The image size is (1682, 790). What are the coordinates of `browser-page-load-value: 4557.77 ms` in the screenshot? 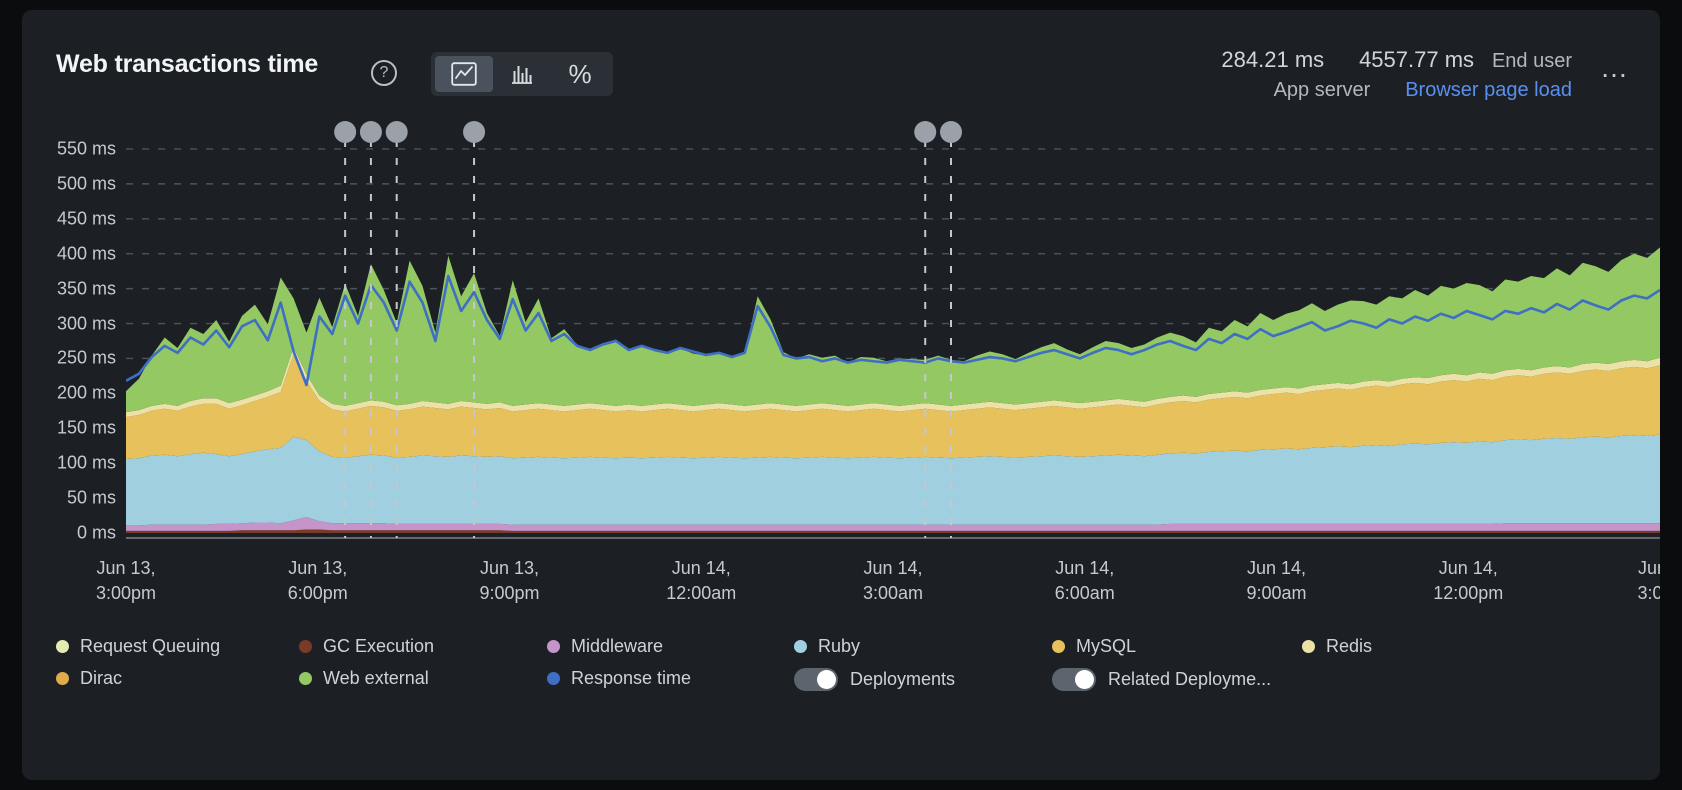 It's located at (1417, 59).